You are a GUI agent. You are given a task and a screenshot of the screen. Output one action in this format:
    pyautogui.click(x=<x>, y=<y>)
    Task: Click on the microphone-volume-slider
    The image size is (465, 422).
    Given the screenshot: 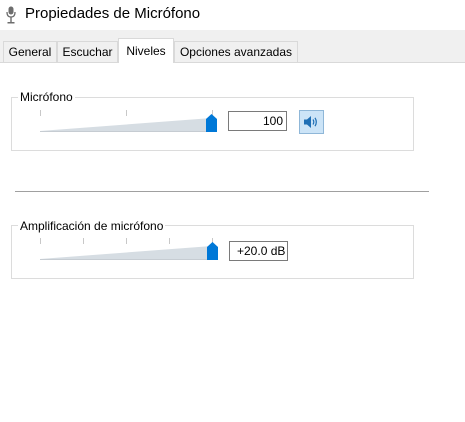 What is the action you would take?
    pyautogui.click(x=129, y=121)
    